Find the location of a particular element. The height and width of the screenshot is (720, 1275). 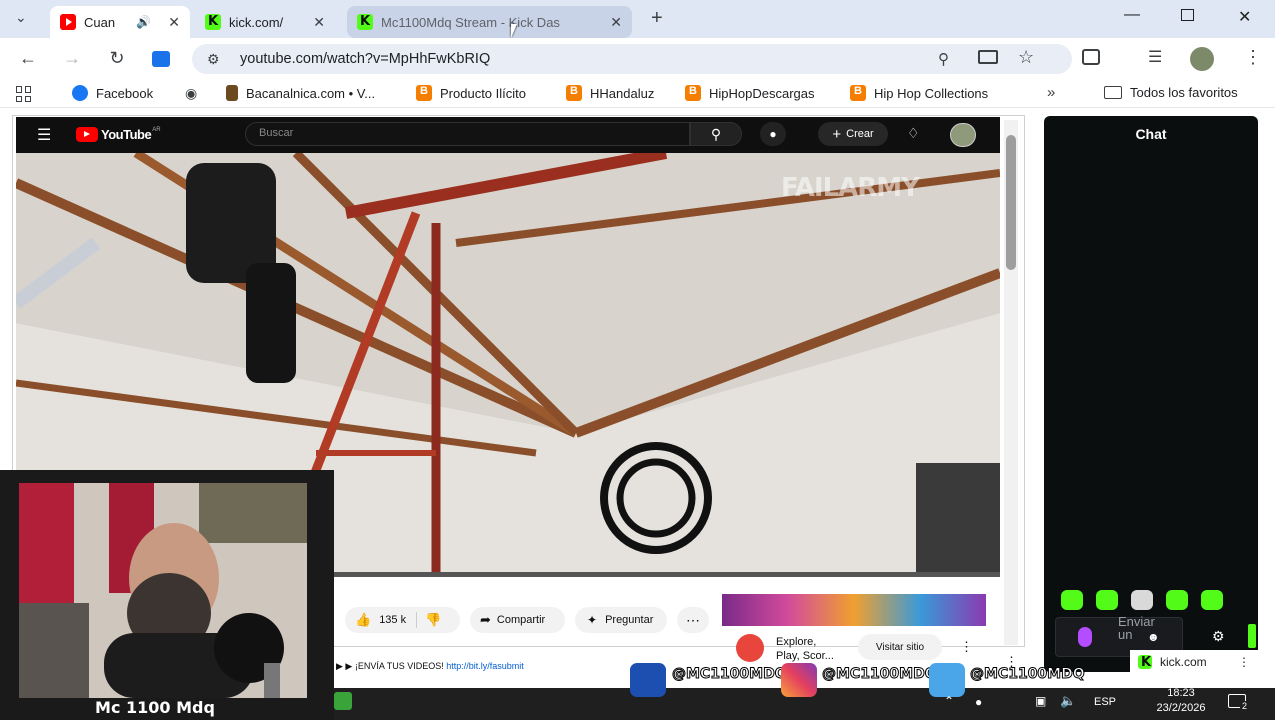

description-link: http://bit.ly/fasubmit is located at coordinates (485, 666).